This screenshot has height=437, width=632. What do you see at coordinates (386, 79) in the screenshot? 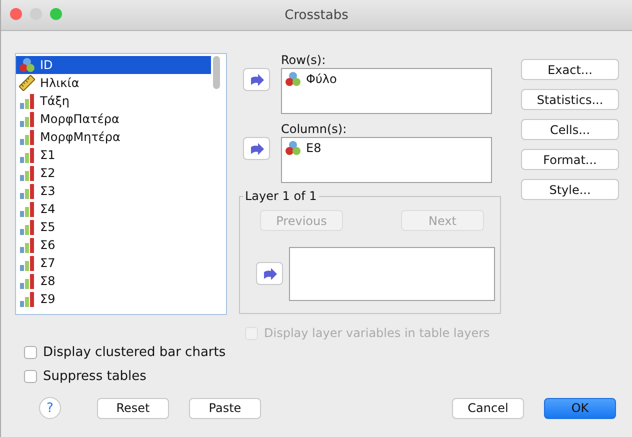
I see `variable-item: Φύλο` at bounding box center [386, 79].